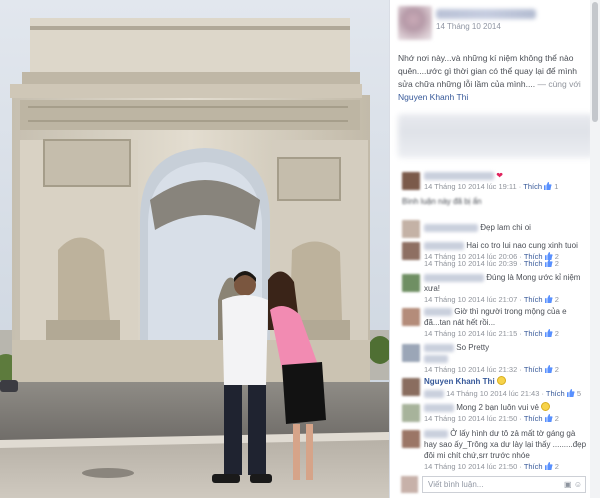 This screenshot has height=498, width=600. What do you see at coordinates (497, 407) in the screenshot?
I see `comment-text: Mong 2 bạn luôn vui vẻ` at bounding box center [497, 407].